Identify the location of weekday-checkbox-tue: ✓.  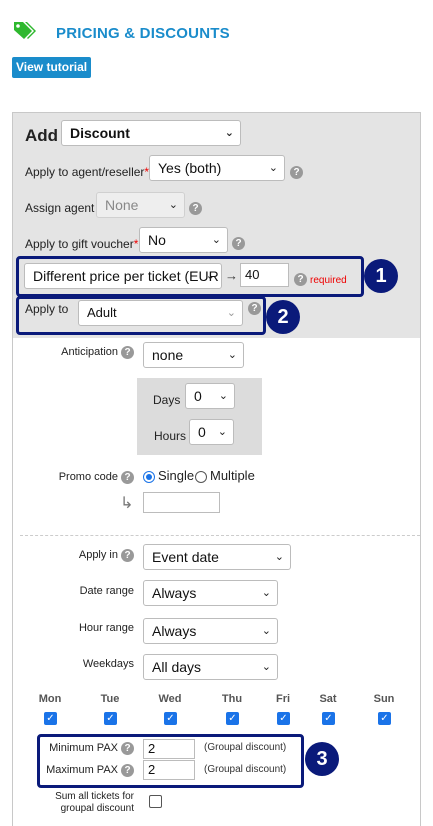
(110, 718).